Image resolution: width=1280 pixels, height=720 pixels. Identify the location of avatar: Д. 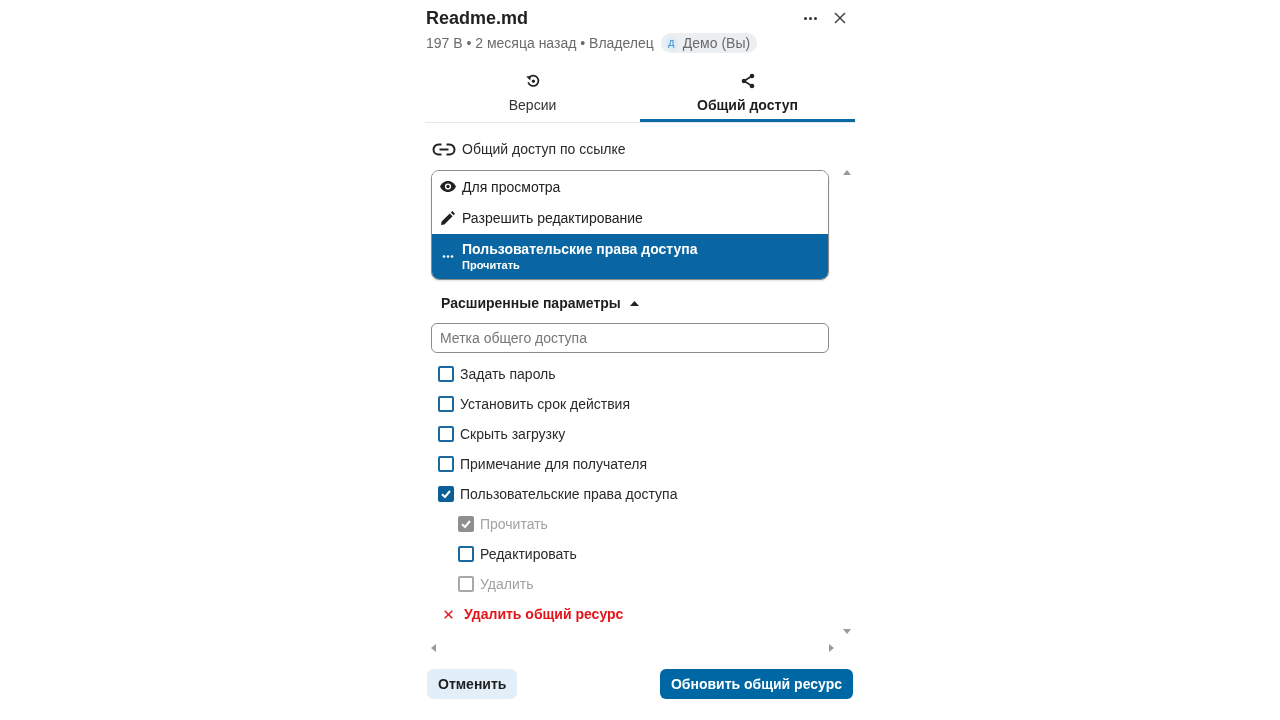
(671, 43).